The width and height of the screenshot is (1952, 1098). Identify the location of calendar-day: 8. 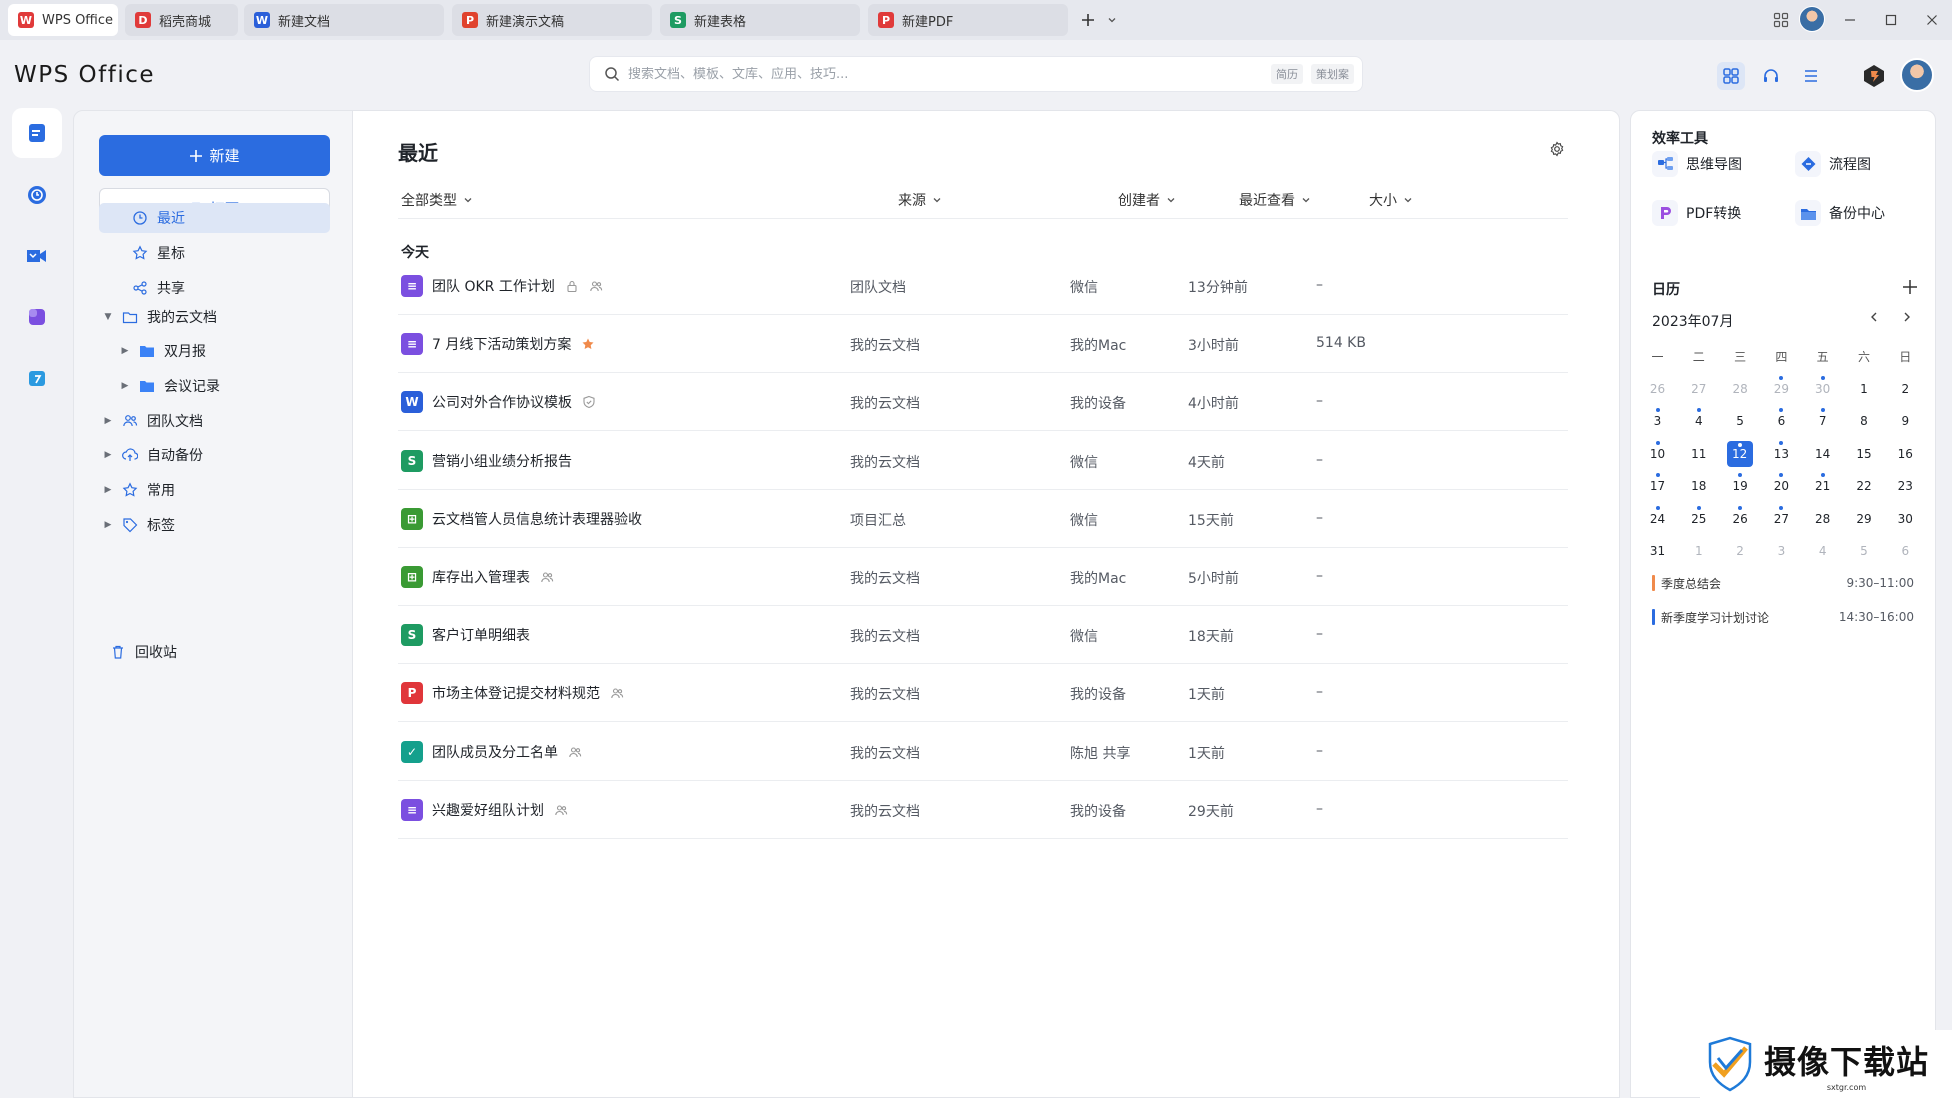
(1863, 421).